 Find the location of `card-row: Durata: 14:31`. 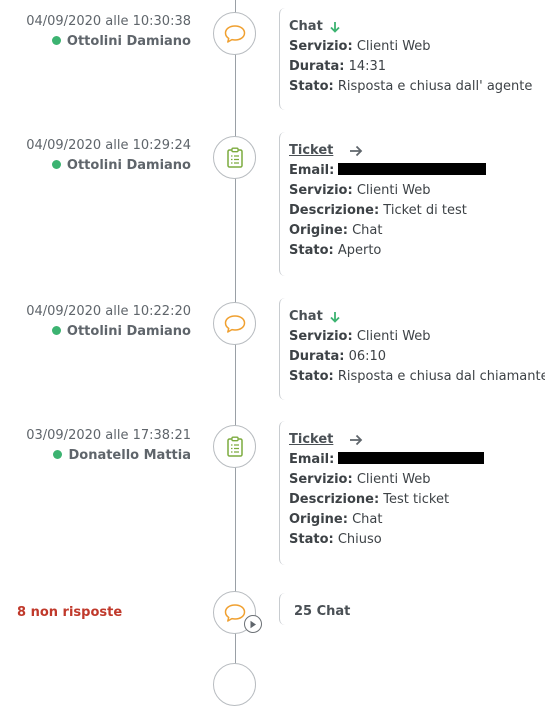

card-row: Durata: 14:31 is located at coordinates (338, 66).